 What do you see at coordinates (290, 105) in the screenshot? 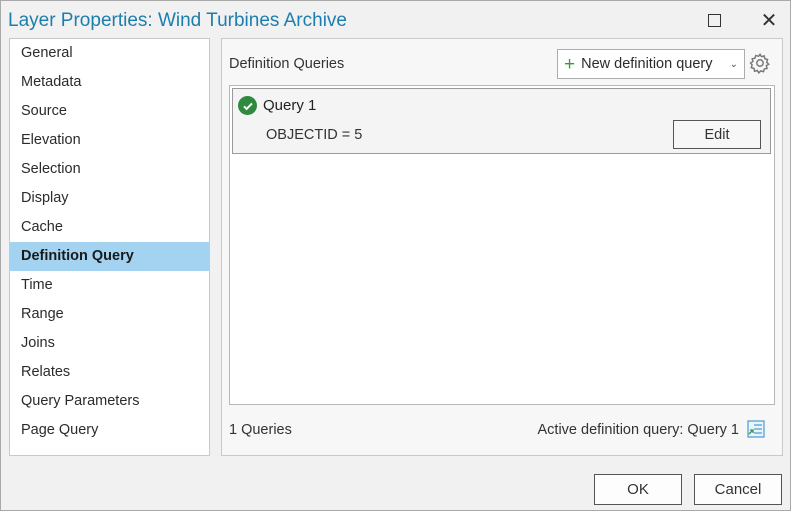
I see `query-name: Query 1` at bounding box center [290, 105].